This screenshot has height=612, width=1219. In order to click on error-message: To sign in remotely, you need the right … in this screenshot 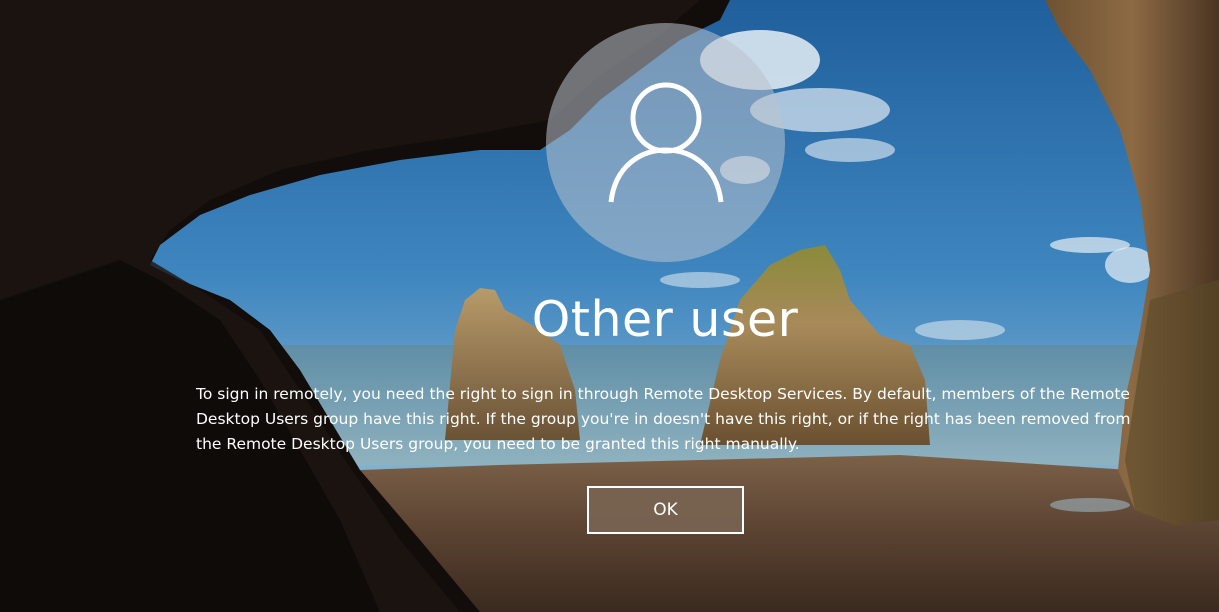, I will do `click(663, 419)`.